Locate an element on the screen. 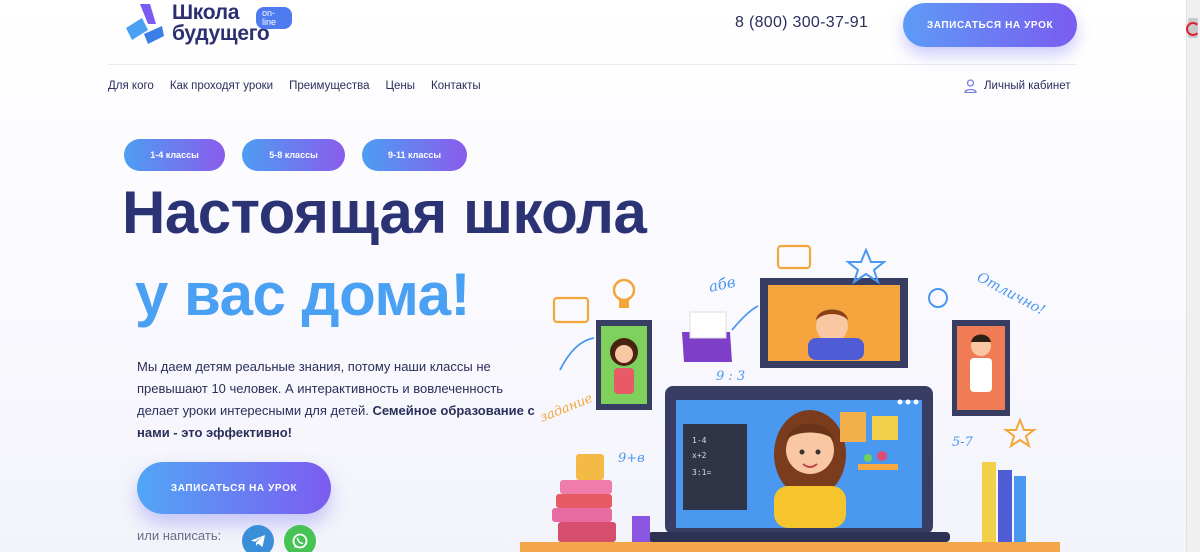  note-excellent: Отлично! is located at coordinates (1010, 293).